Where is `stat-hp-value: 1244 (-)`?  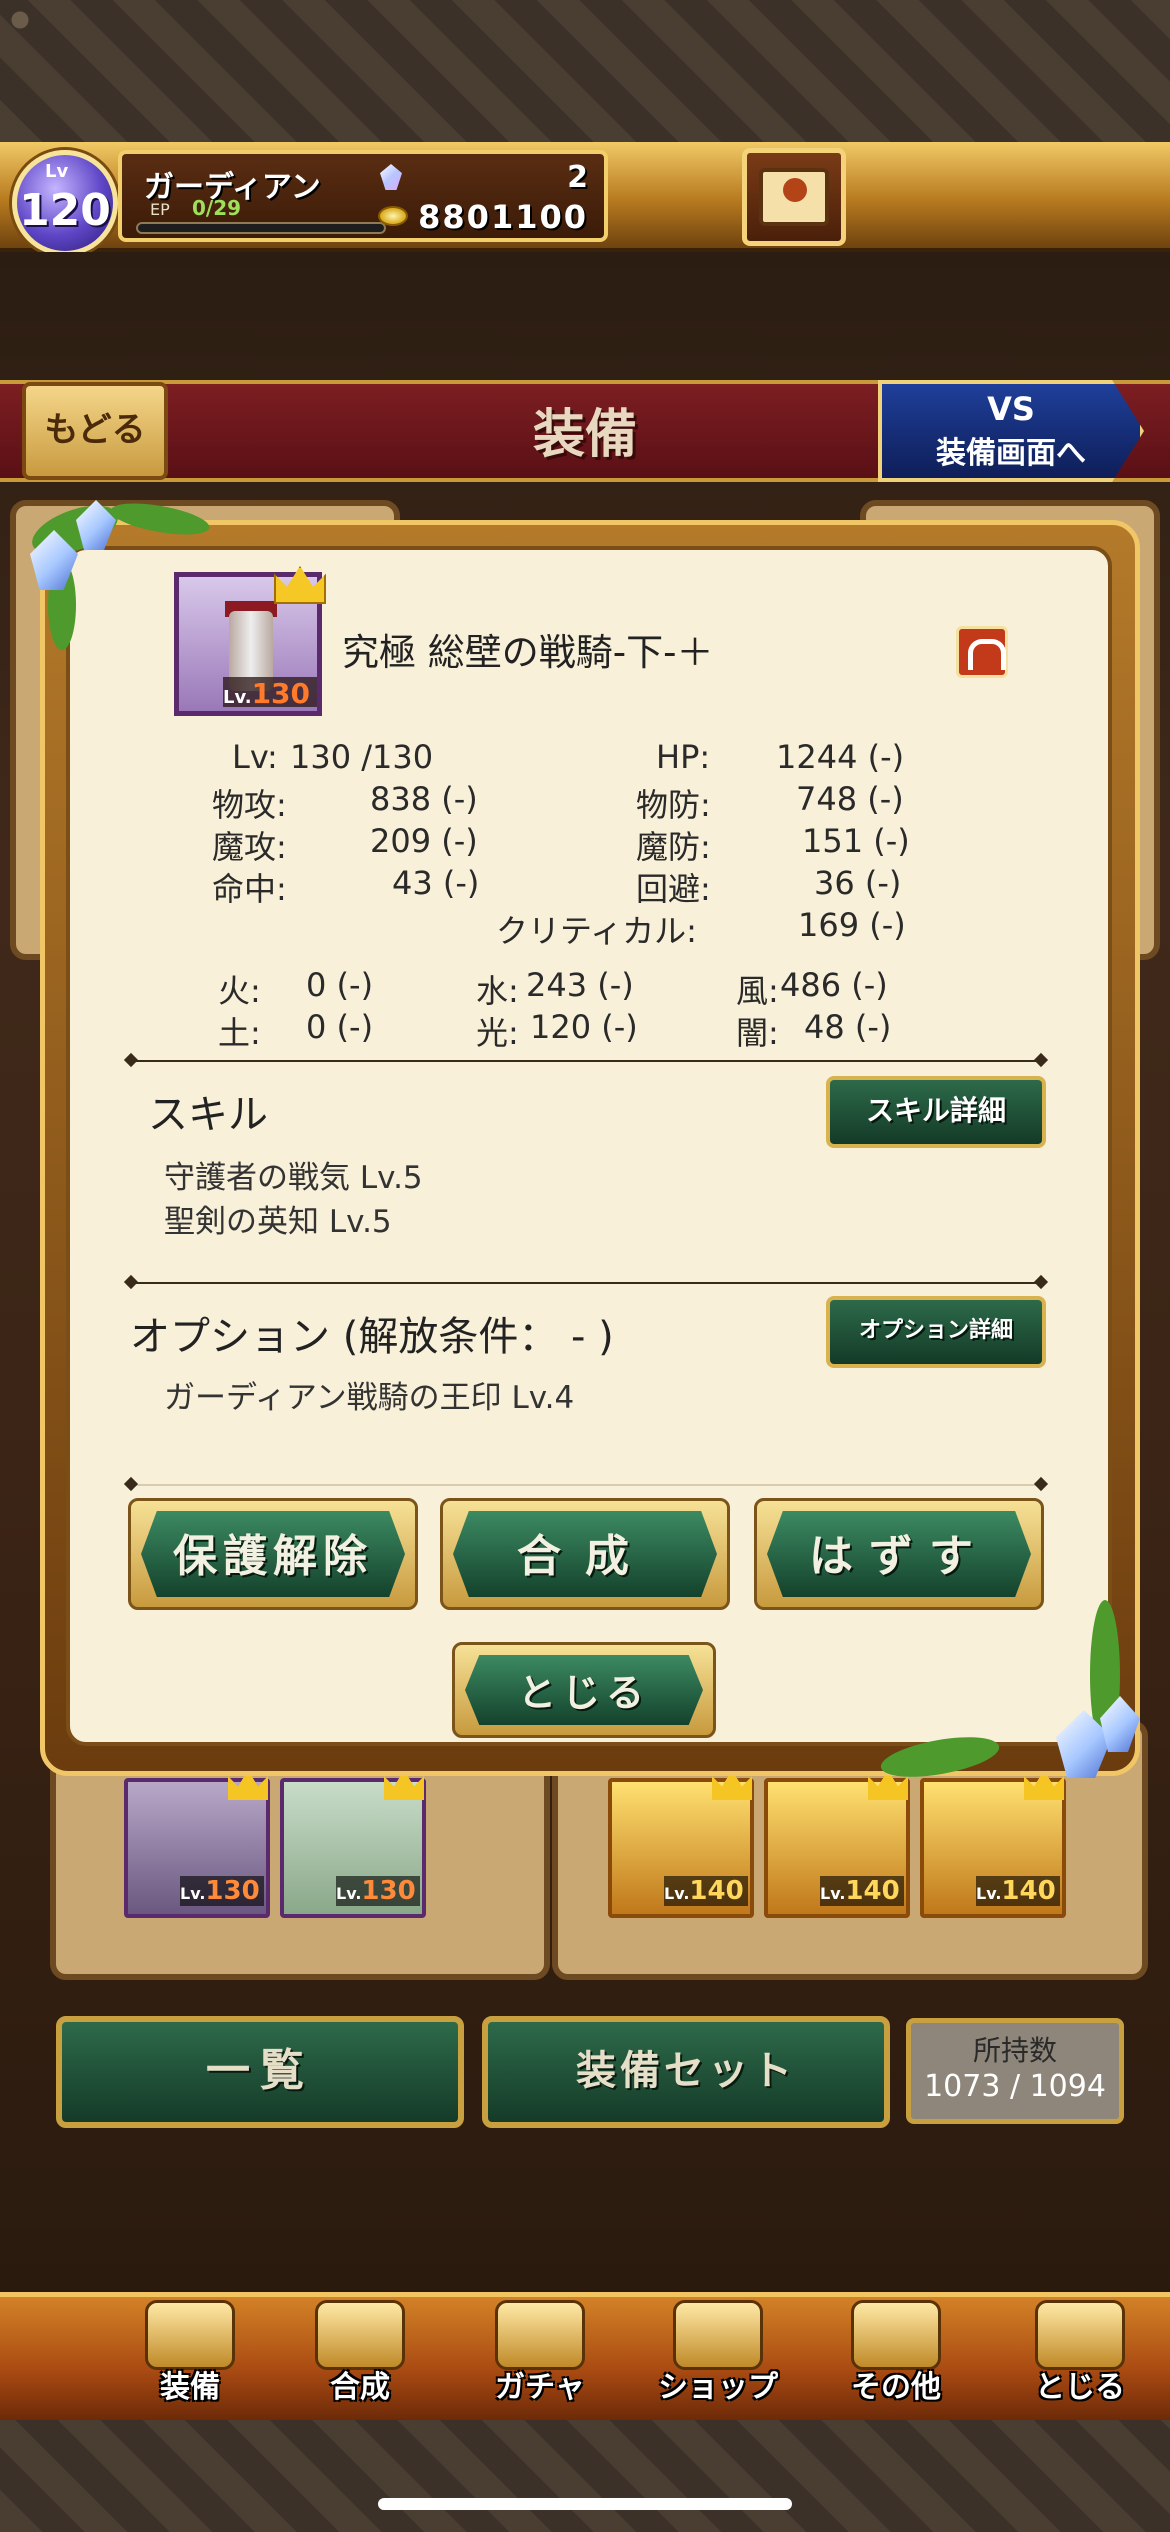
stat-hp-value: 1244 (-) is located at coordinates (840, 757).